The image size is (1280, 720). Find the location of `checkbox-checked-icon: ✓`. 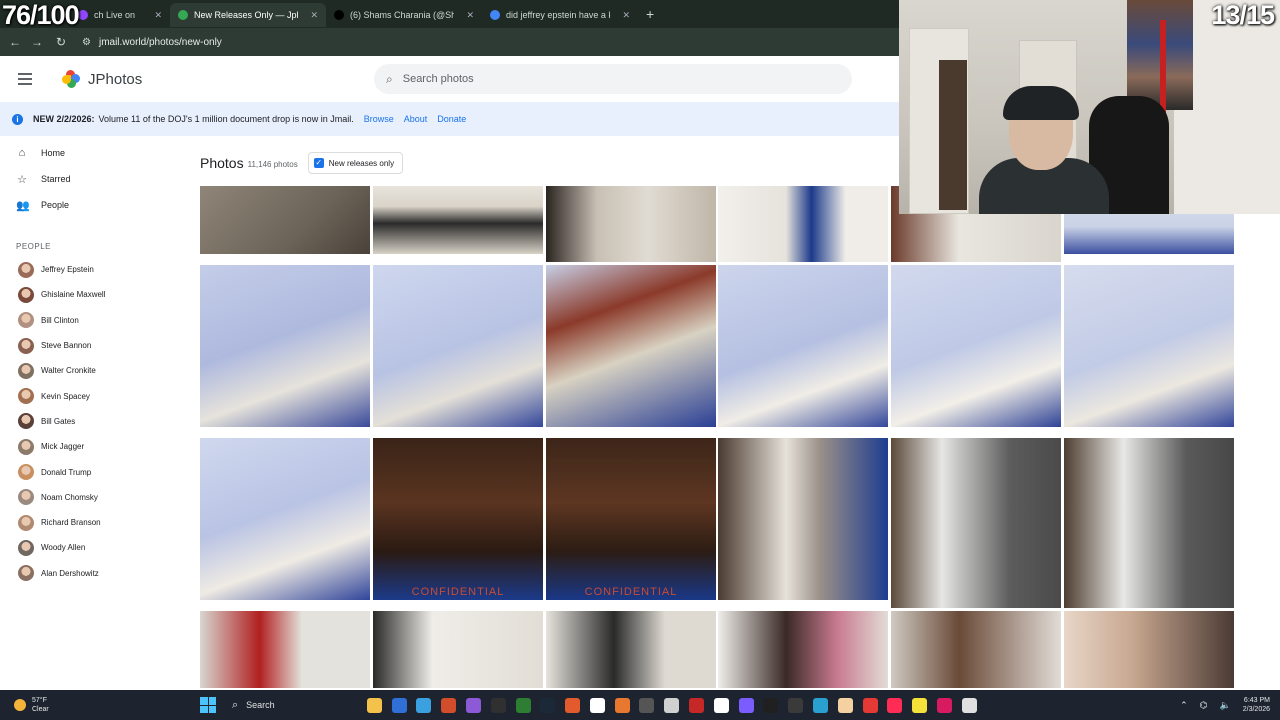

checkbox-checked-icon: ✓ is located at coordinates (318, 163).